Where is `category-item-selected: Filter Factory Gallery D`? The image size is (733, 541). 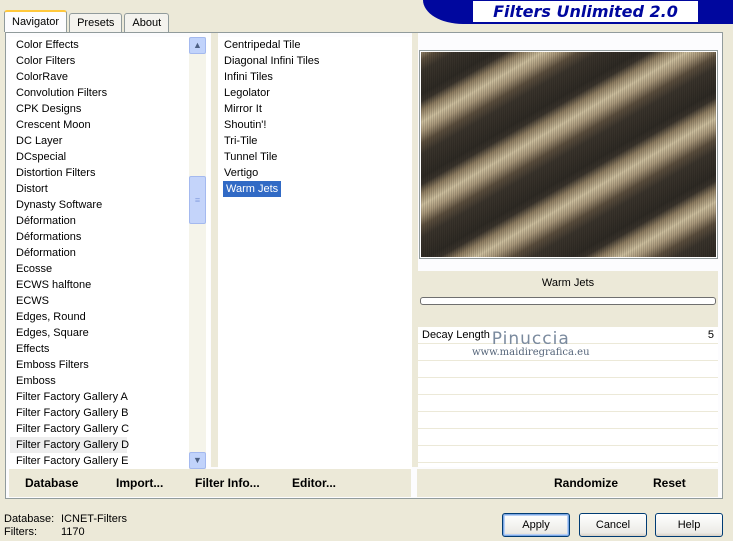 category-item-selected: Filter Factory Gallery D is located at coordinates (69, 445).